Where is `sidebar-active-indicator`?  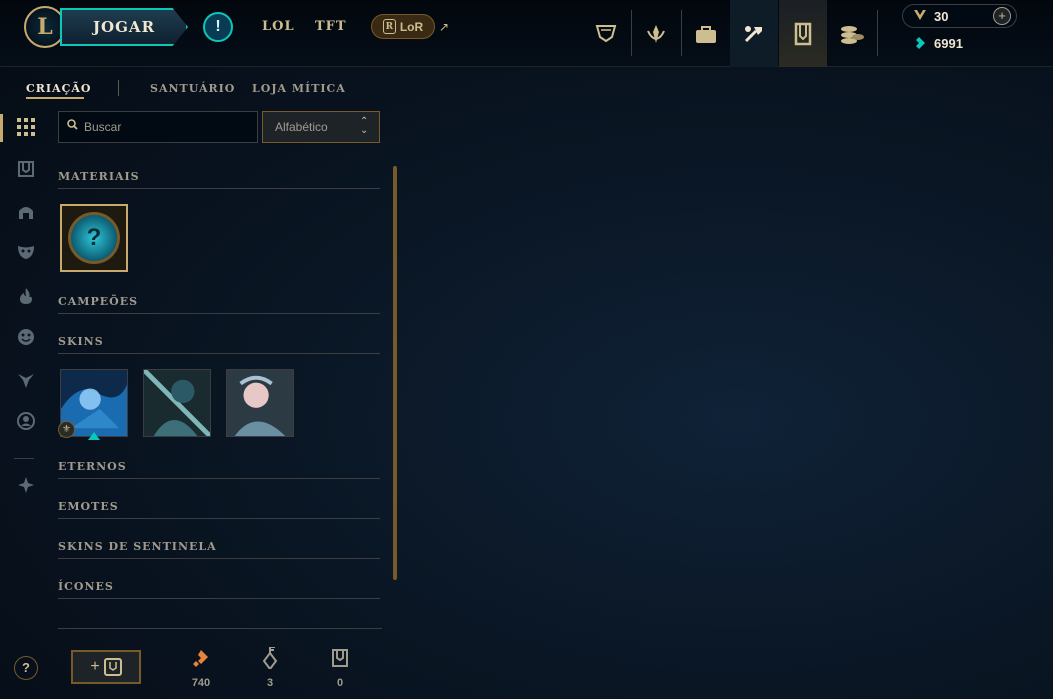
sidebar-active-indicator is located at coordinates (1, 128).